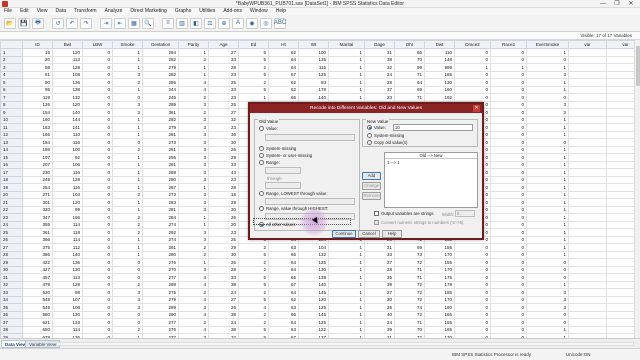 Image resolution: width=640 pixels, height=360 pixels. What do you see at coordinates (67, 59) in the screenshot?
I see `table-cell: 113` at bounding box center [67, 59].